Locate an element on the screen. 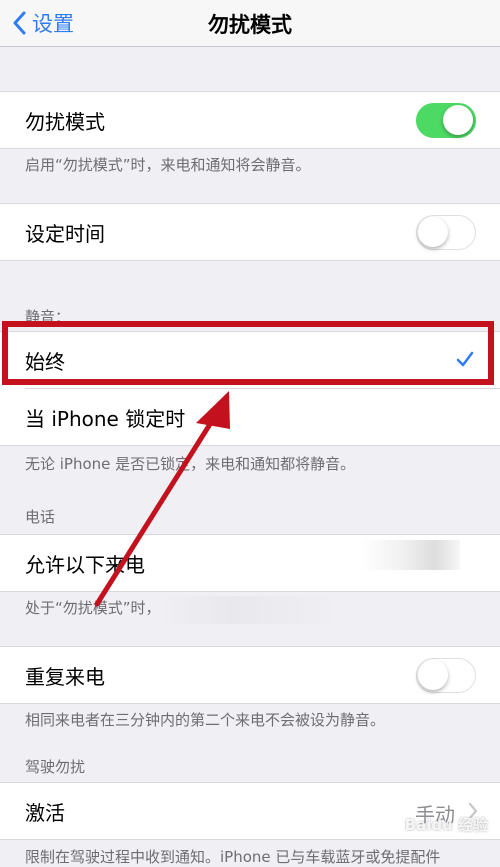  option-label: 当 iPhone 锁定时 is located at coordinates (105, 418).